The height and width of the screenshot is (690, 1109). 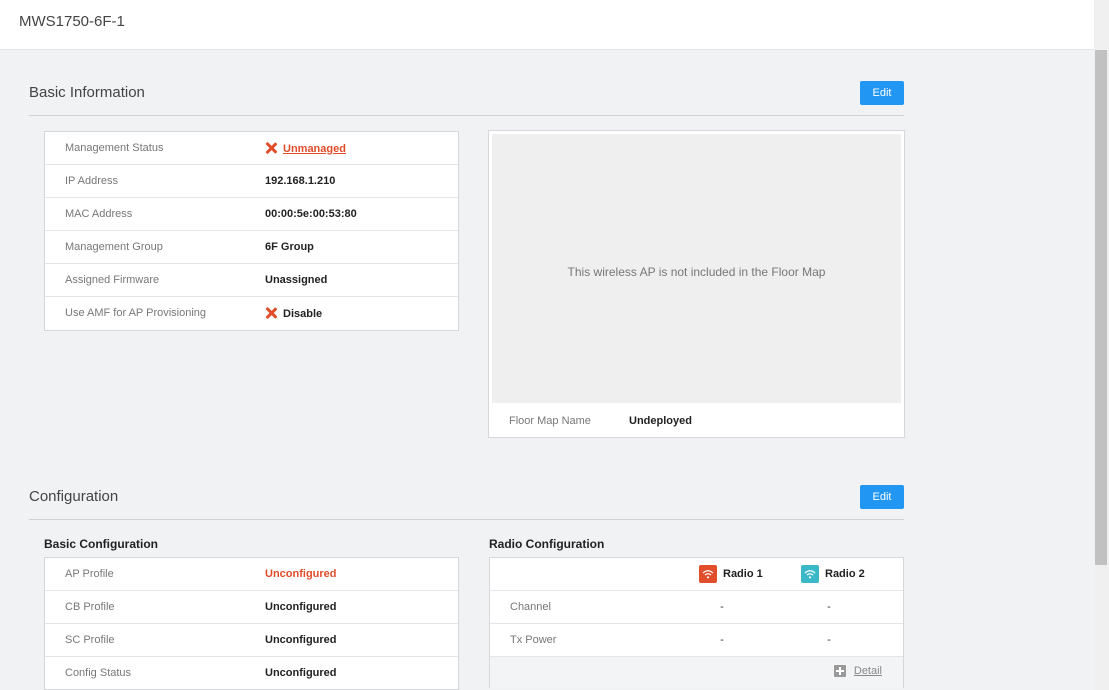 I want to click on basic-configuration-title: Basic Configuration, so click(x=101, y=544).